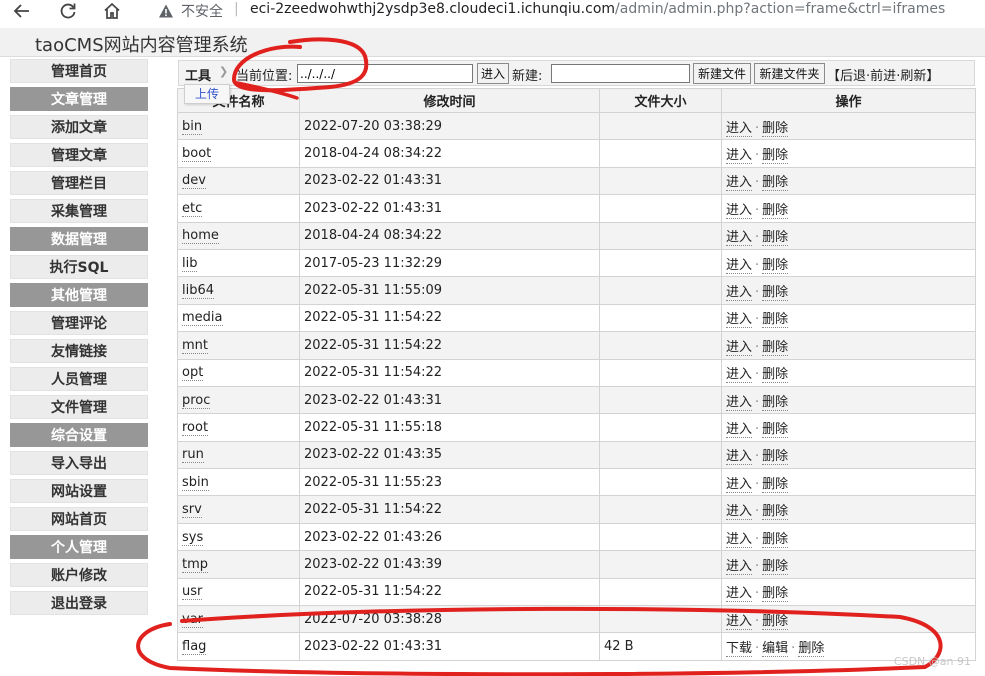  I want to click on file-name-link: root, so click(195, 427).